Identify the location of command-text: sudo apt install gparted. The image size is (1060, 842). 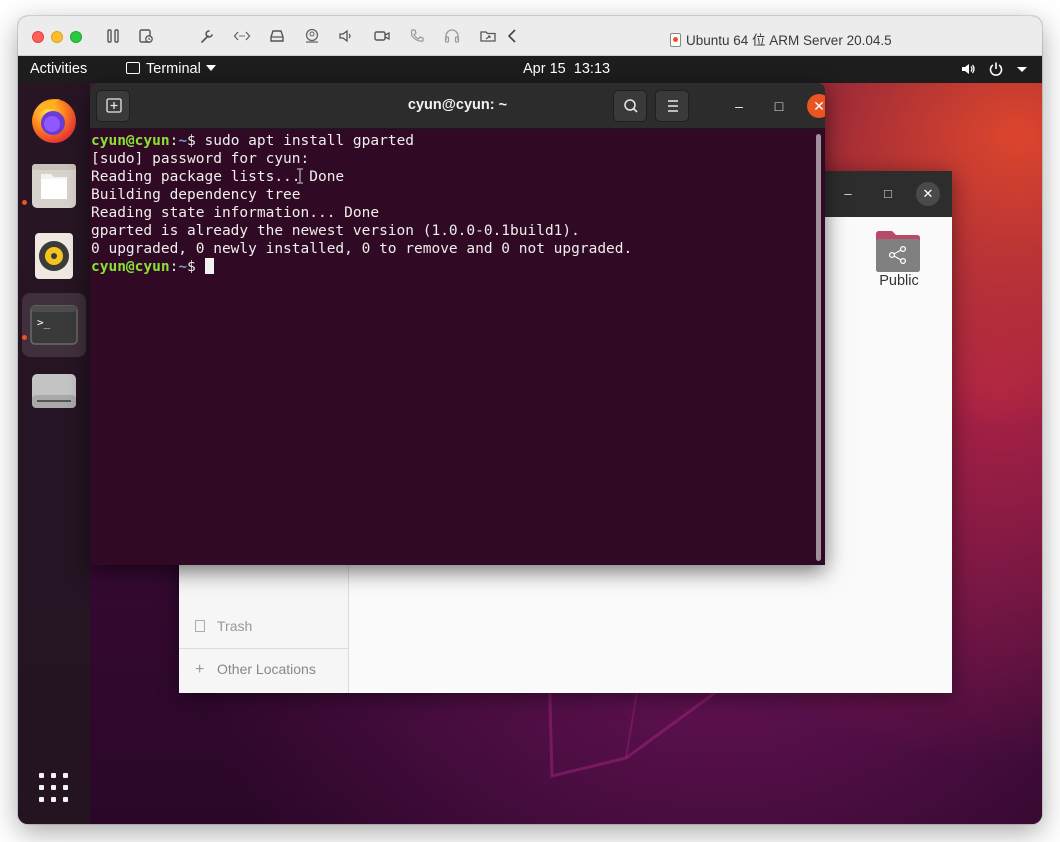
(309, 141).